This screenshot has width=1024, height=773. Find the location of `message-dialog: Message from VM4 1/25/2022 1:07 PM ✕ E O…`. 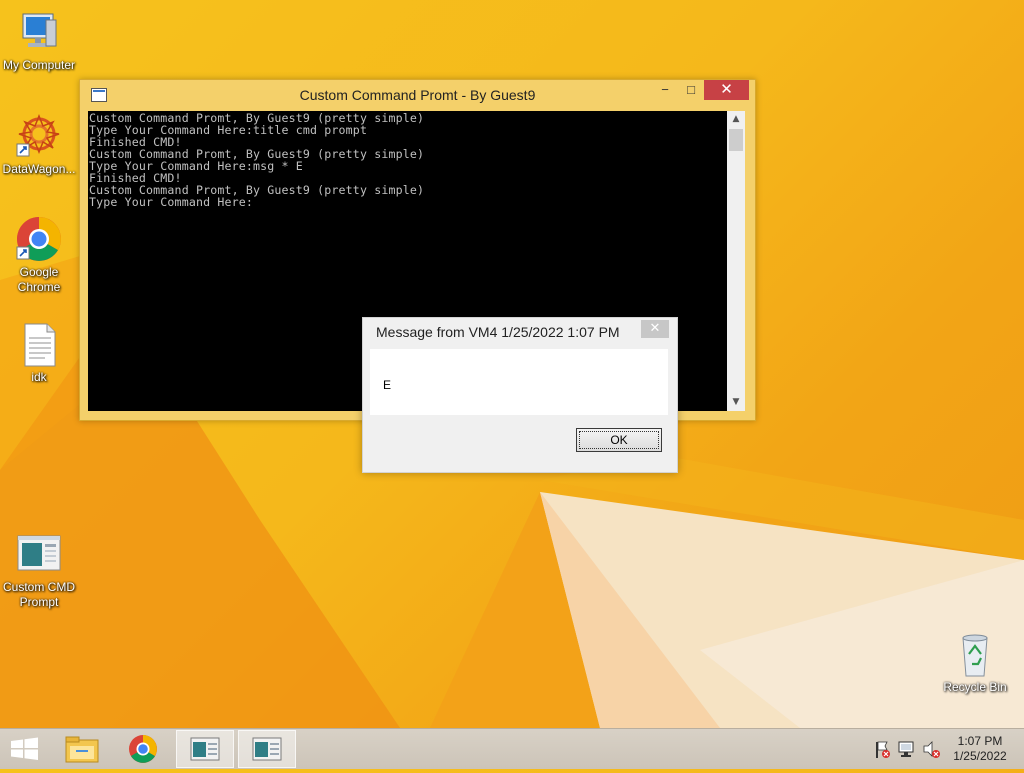

message-dialog: Message from VM4 1/25/2022 1:07 PM ✕ E O… is located at coordinates (520, 395).